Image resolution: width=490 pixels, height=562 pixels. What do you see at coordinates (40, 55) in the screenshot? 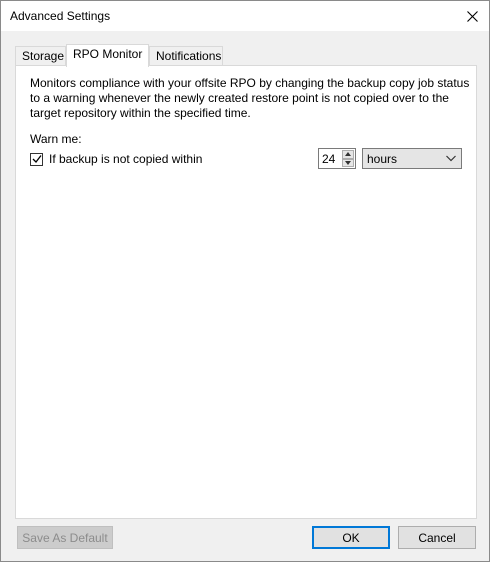
I see `tab-storage: Storage` at bounding box center [40, 55].